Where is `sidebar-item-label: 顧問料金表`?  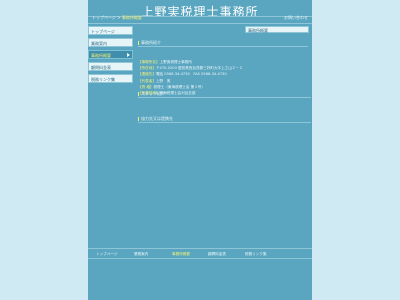 sidebar-item-label: 顧問料金表 is located at coordinates (101, 67).